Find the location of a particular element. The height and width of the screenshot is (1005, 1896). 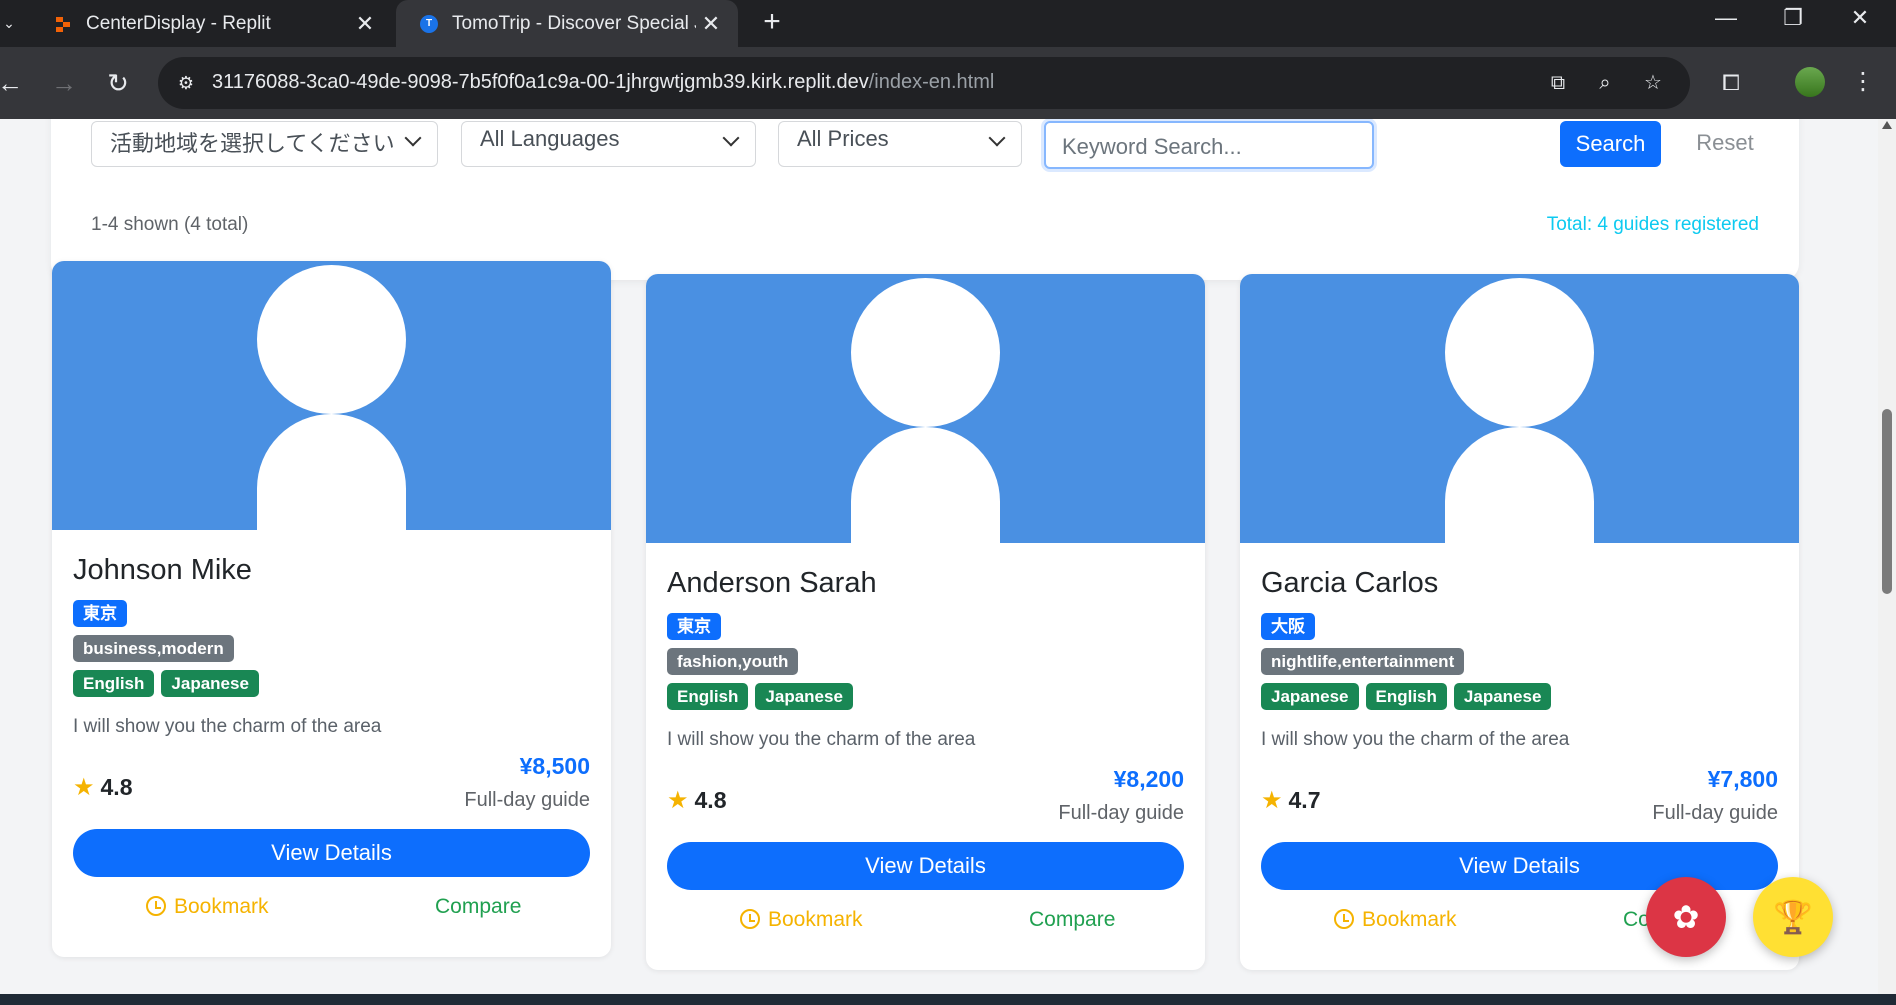

scroll-thumb is located at coordinates (1887, 501).